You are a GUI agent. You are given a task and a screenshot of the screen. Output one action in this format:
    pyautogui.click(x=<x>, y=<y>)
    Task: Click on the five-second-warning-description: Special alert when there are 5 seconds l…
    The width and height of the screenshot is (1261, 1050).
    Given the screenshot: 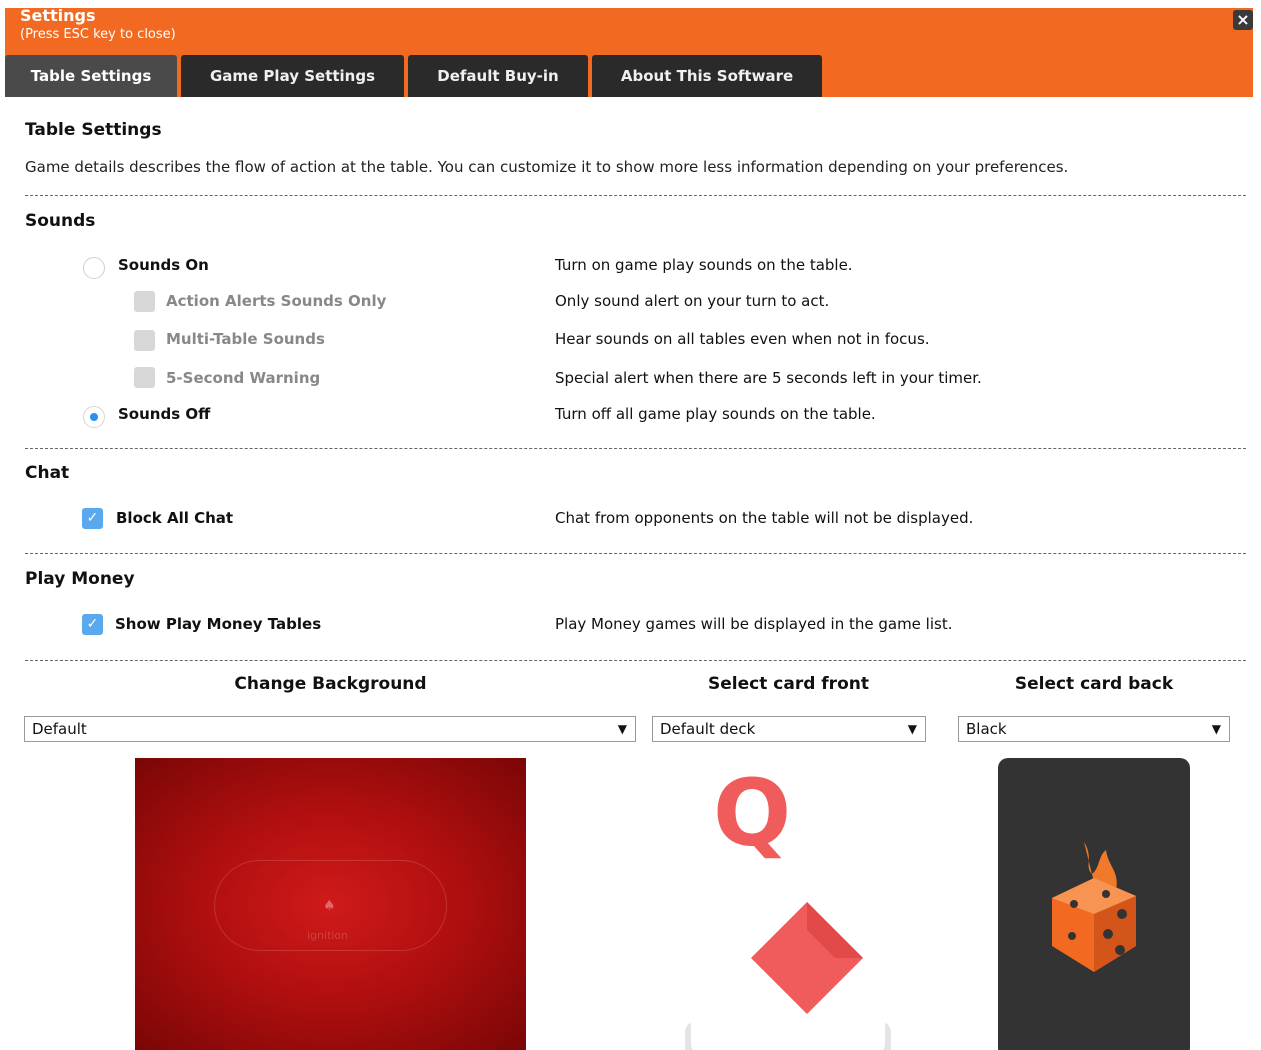 What is the action you would take?
    pyautogui.click(x=768, y=378)
    